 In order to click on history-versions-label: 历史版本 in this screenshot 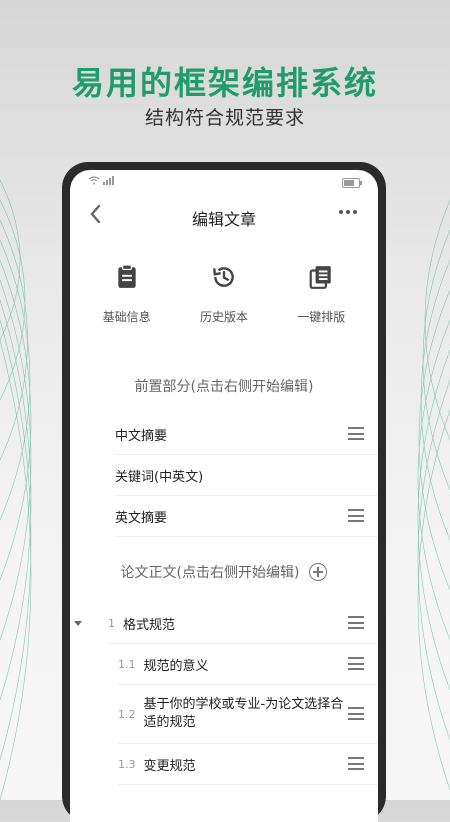, I will do `click(223, 317)`.